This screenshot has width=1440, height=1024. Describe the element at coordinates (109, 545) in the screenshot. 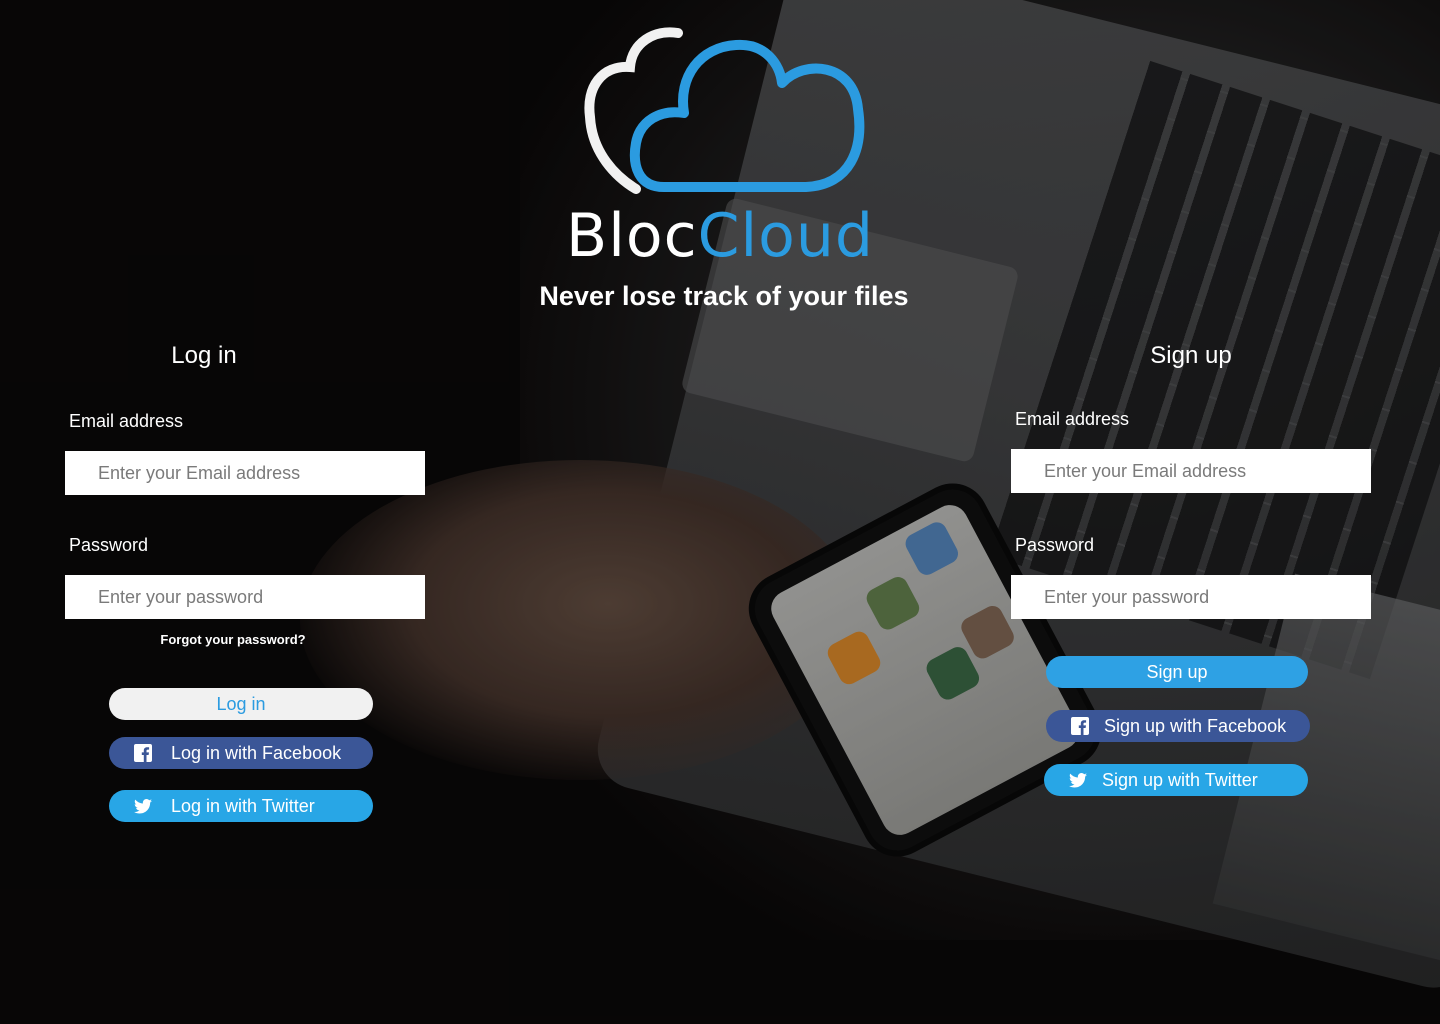

I see `login-password-label: Password` at that location.